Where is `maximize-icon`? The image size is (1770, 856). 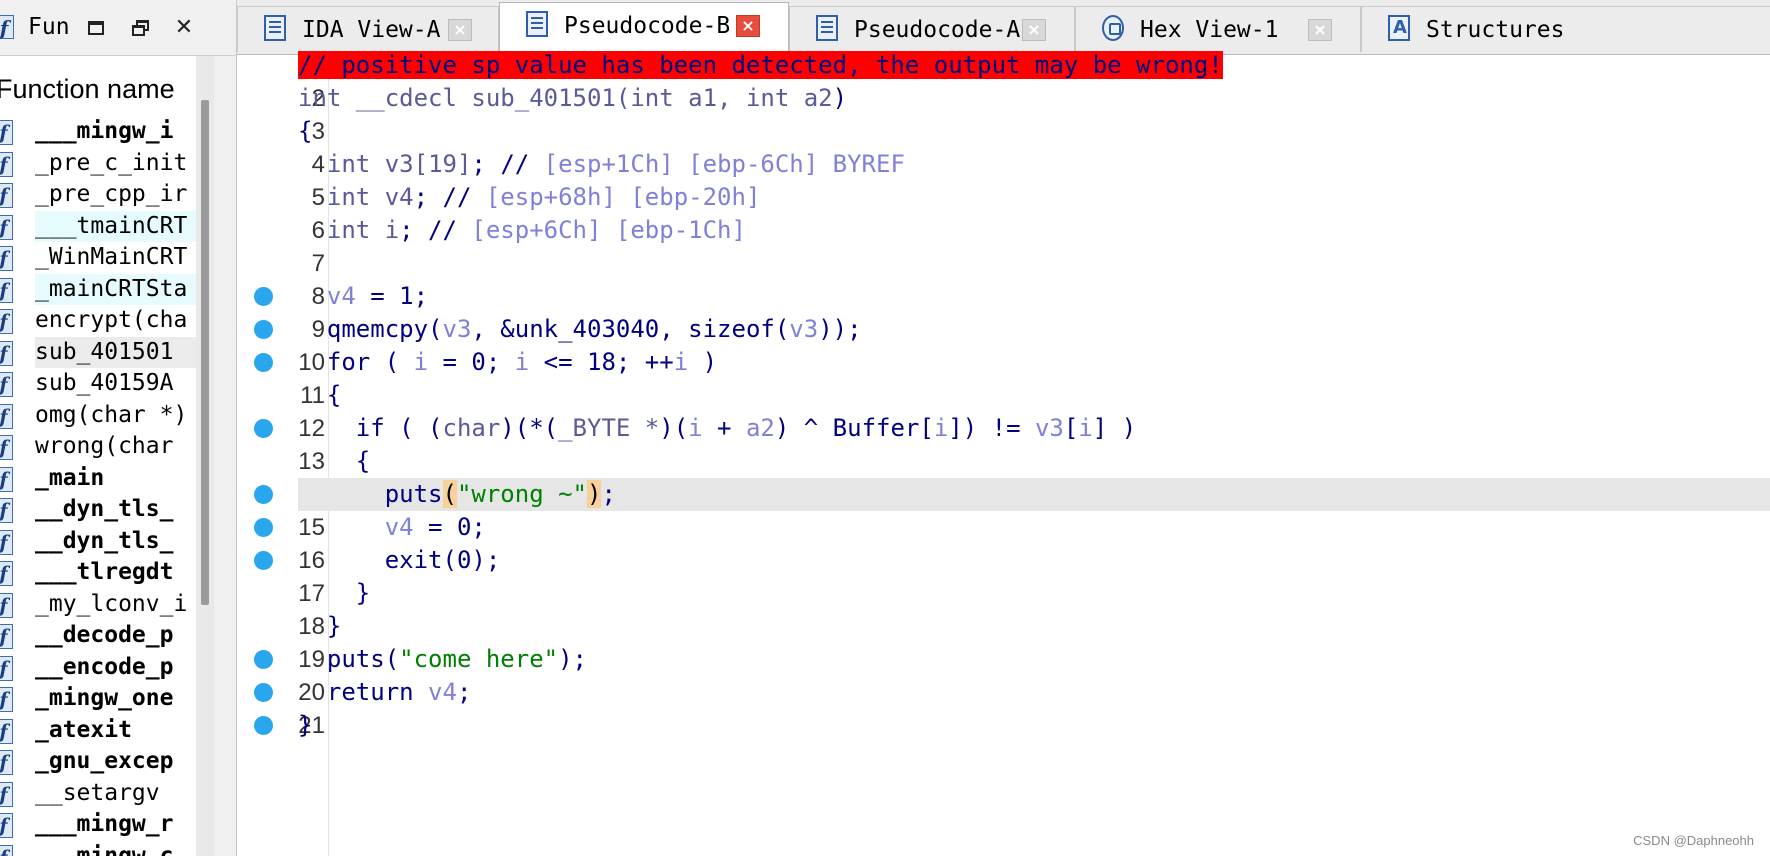
maximize-icon is located at coordinates (96, 28).